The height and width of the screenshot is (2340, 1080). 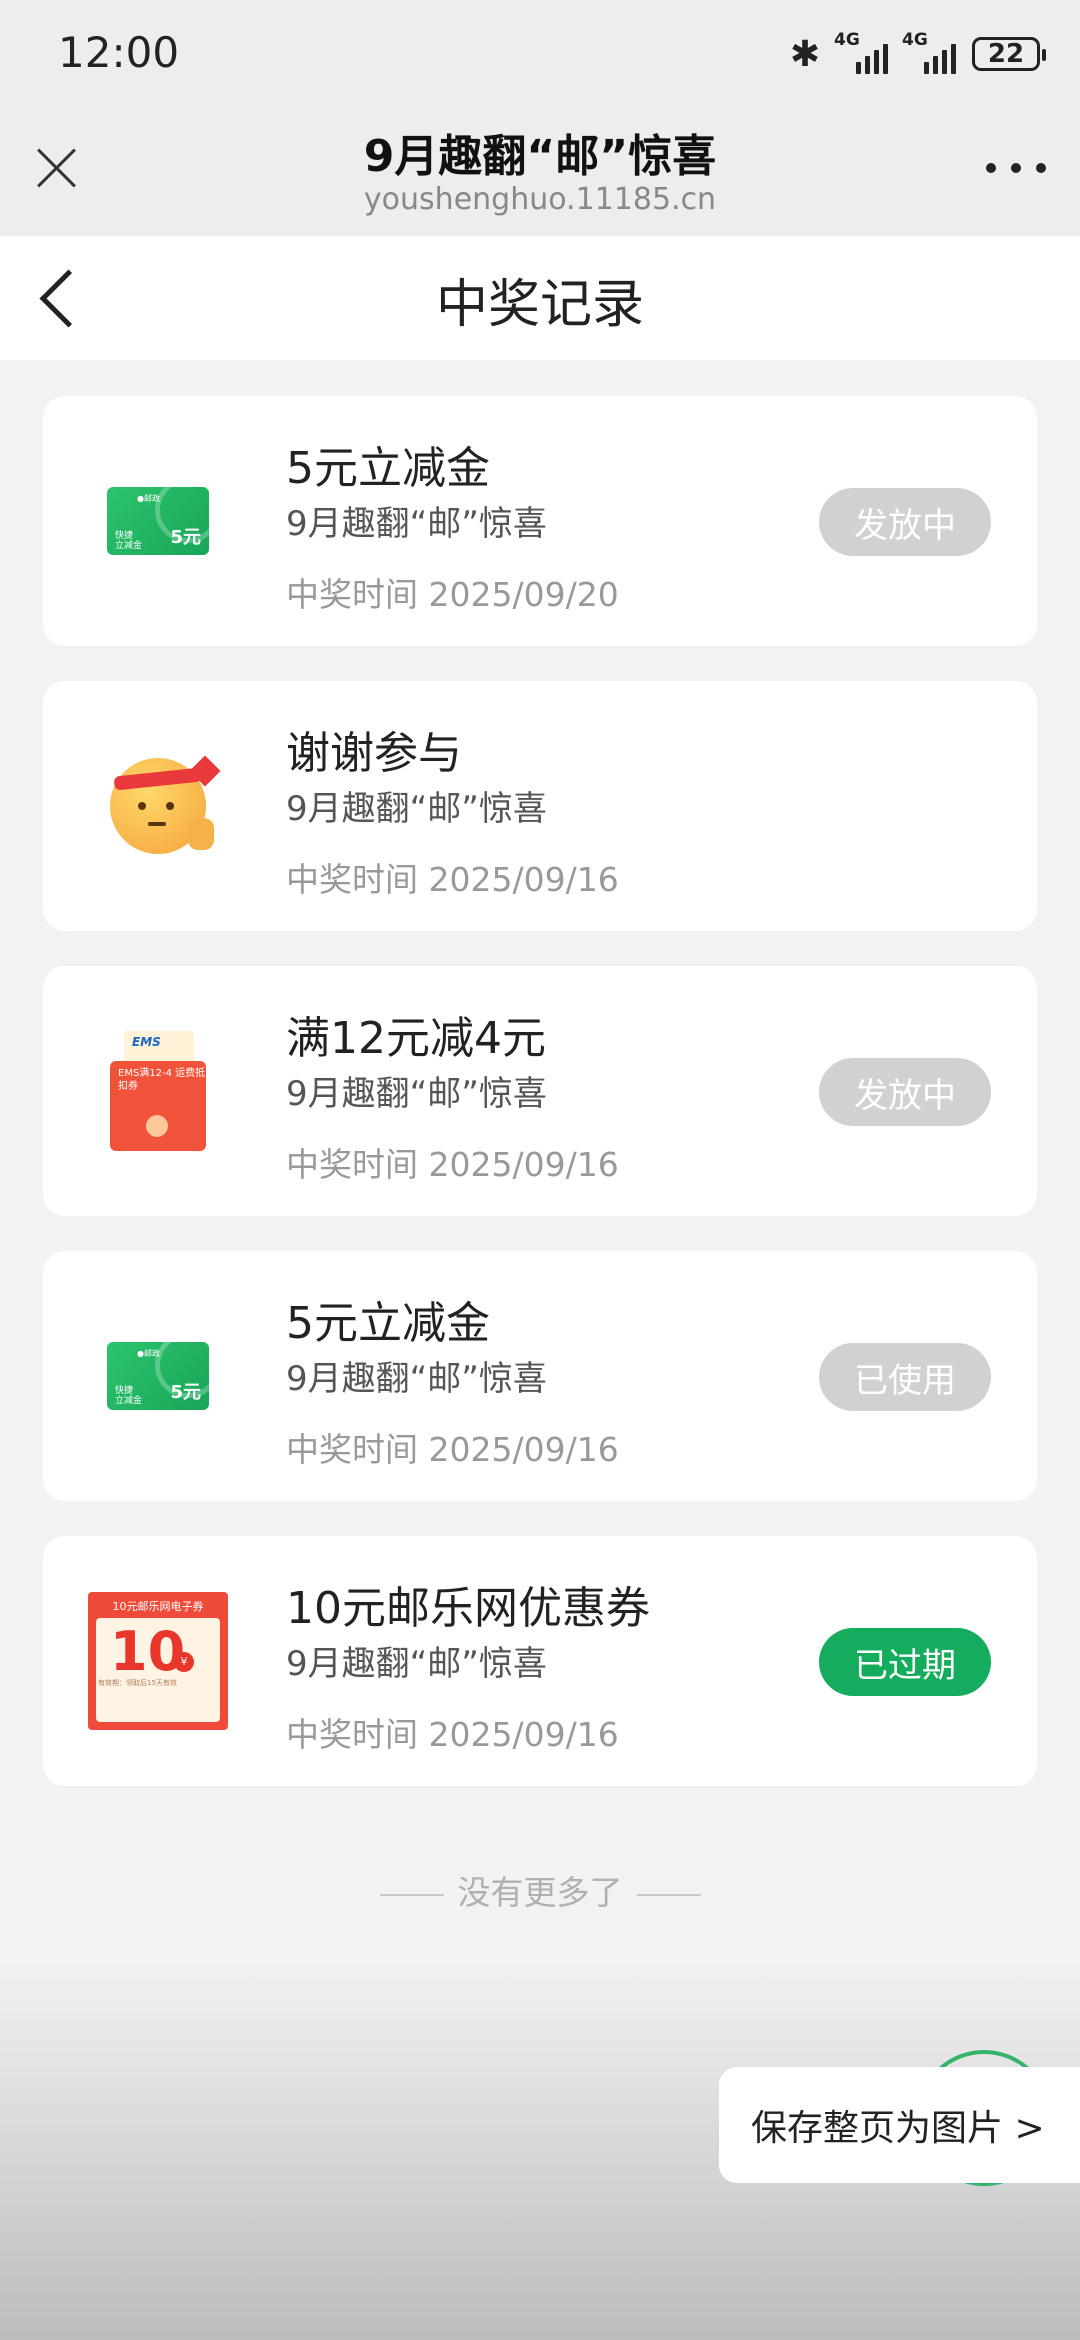 What do you see at coordinates (540, 54) in the screenshot?
I see `status-bar: 12:00 ✱ 4G 4G 22` at bounding box center [540, 54].